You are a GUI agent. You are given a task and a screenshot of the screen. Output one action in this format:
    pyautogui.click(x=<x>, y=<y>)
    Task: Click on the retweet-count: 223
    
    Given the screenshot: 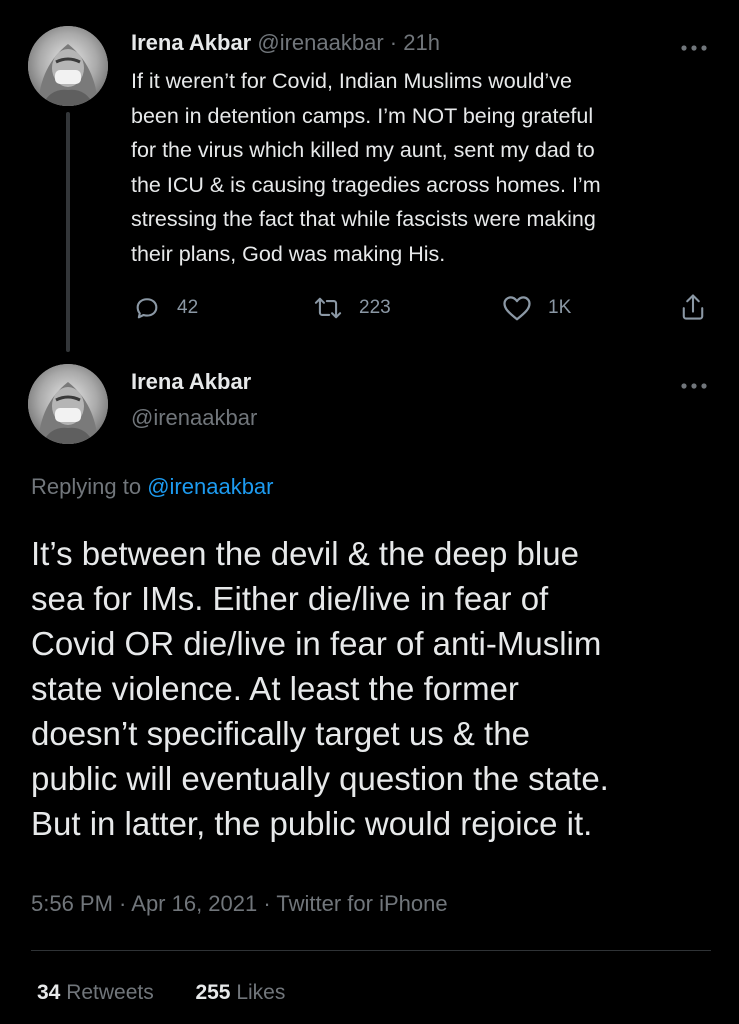 What is the action you would take?
    pyautogui.click(x=375, y=307)
    